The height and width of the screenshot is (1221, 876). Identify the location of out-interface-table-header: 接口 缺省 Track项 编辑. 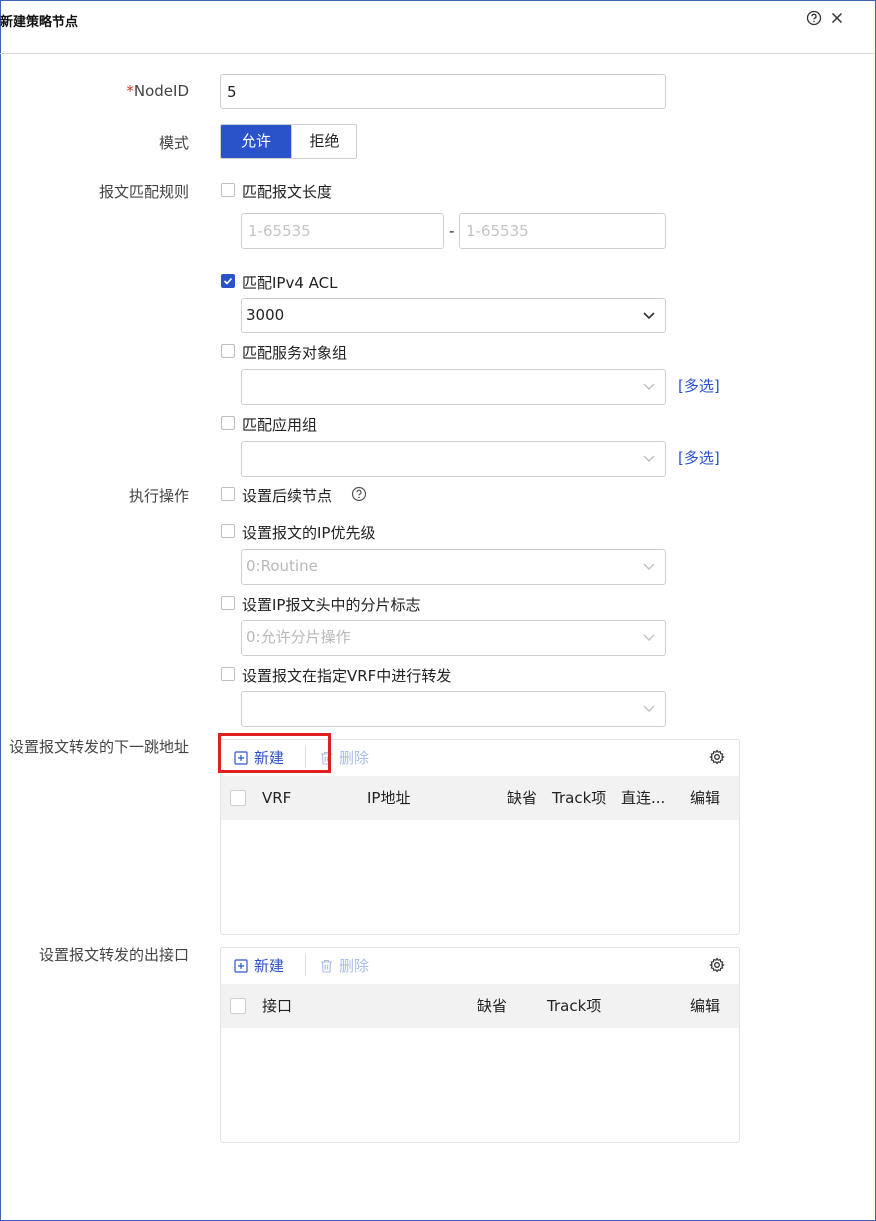
(480, 1006).